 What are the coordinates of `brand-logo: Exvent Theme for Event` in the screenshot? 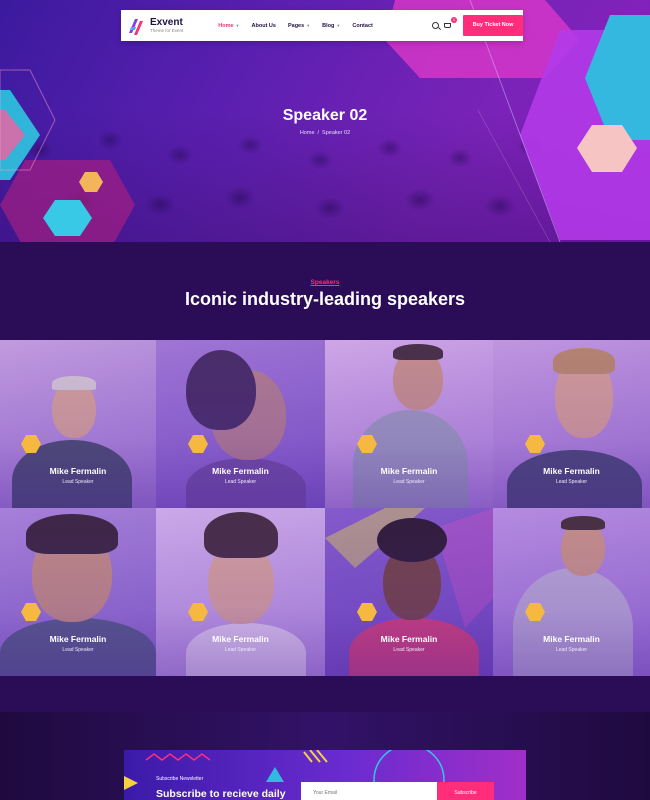 It's located at (155, 26).